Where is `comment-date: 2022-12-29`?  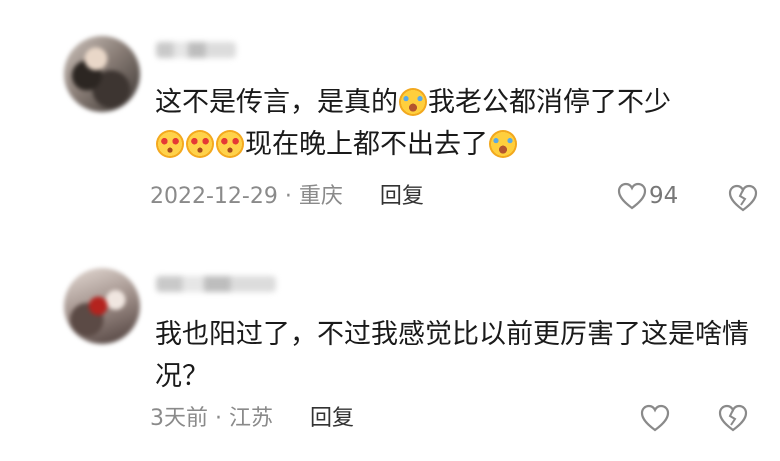 comment-date: 2022-12-29 is located at coordinates (214, 196).